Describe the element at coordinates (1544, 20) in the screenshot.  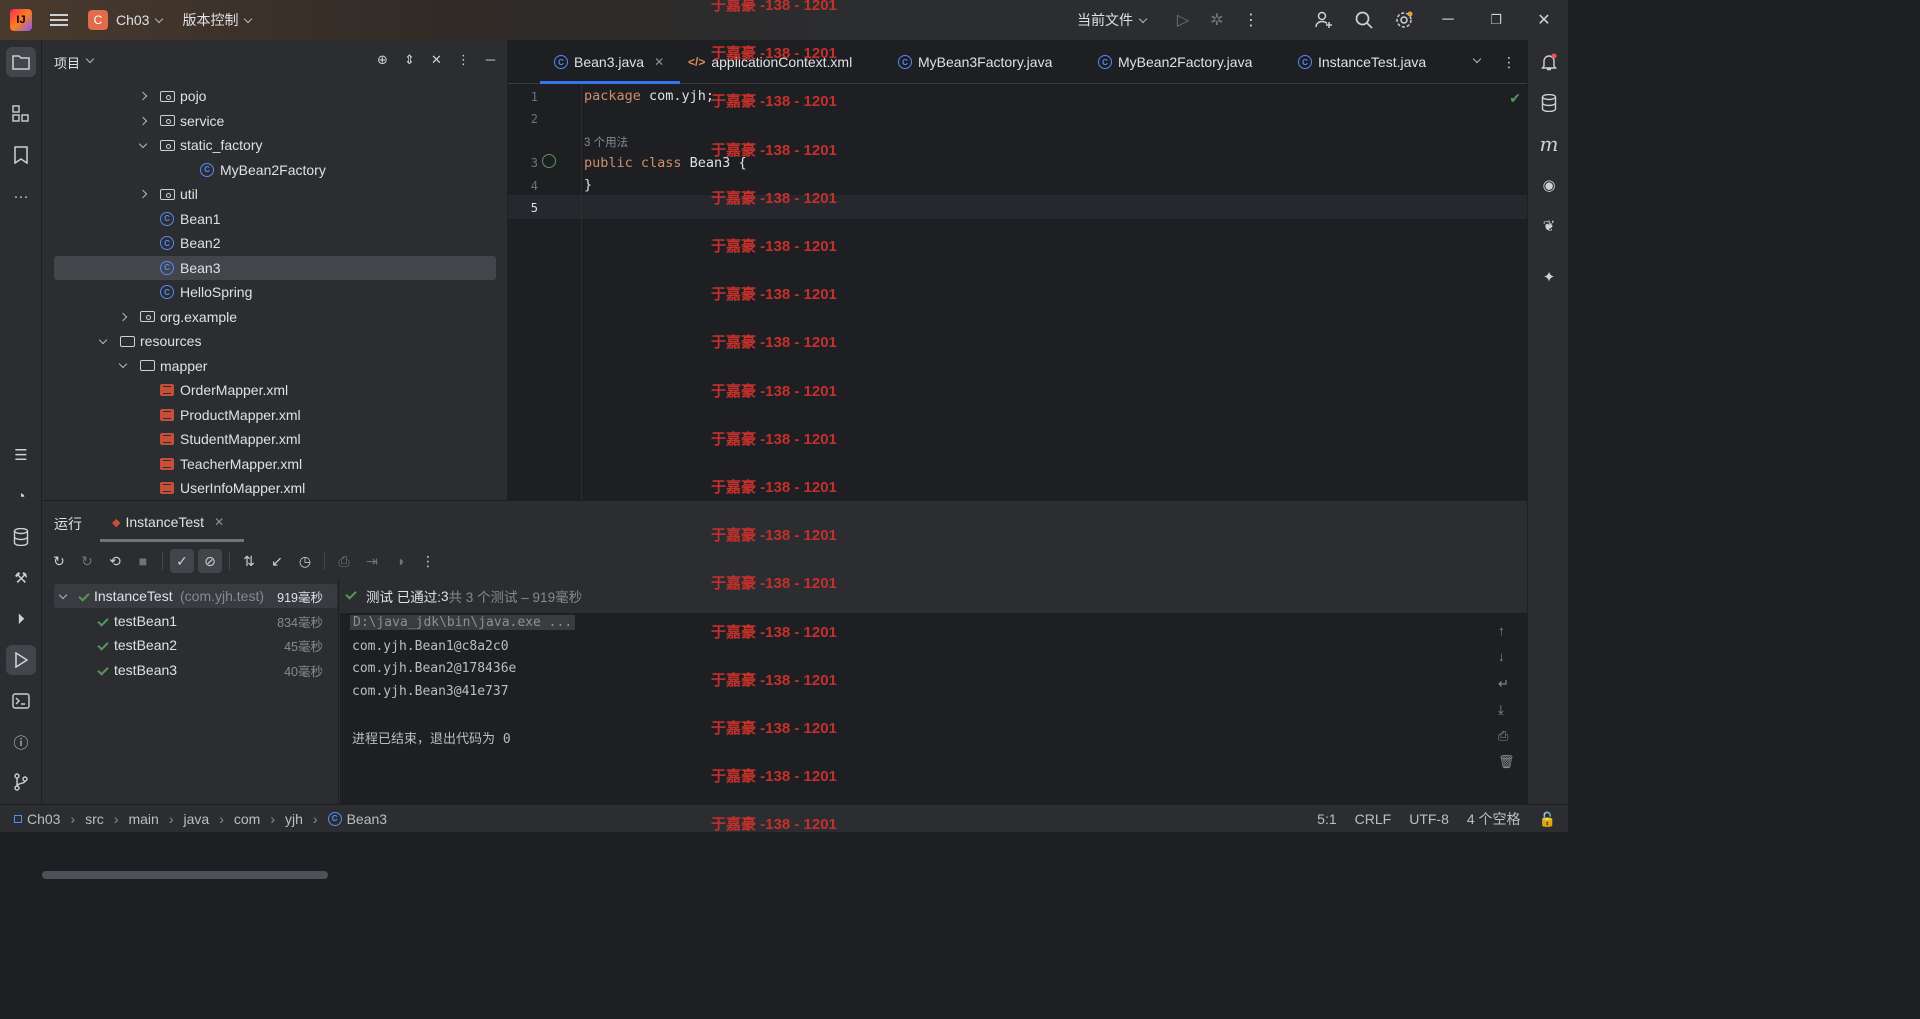
I see `close-window-icon: ✕` at that location.